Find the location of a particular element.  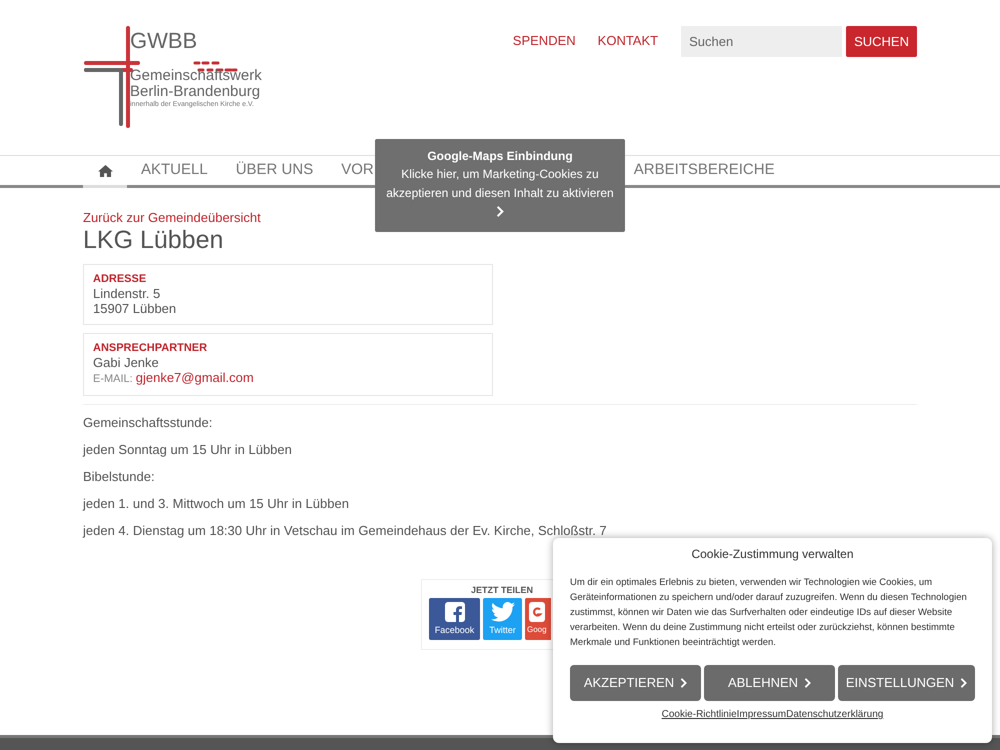

cookie-button: ABLEHNEN is located at coordinates (769, 683).